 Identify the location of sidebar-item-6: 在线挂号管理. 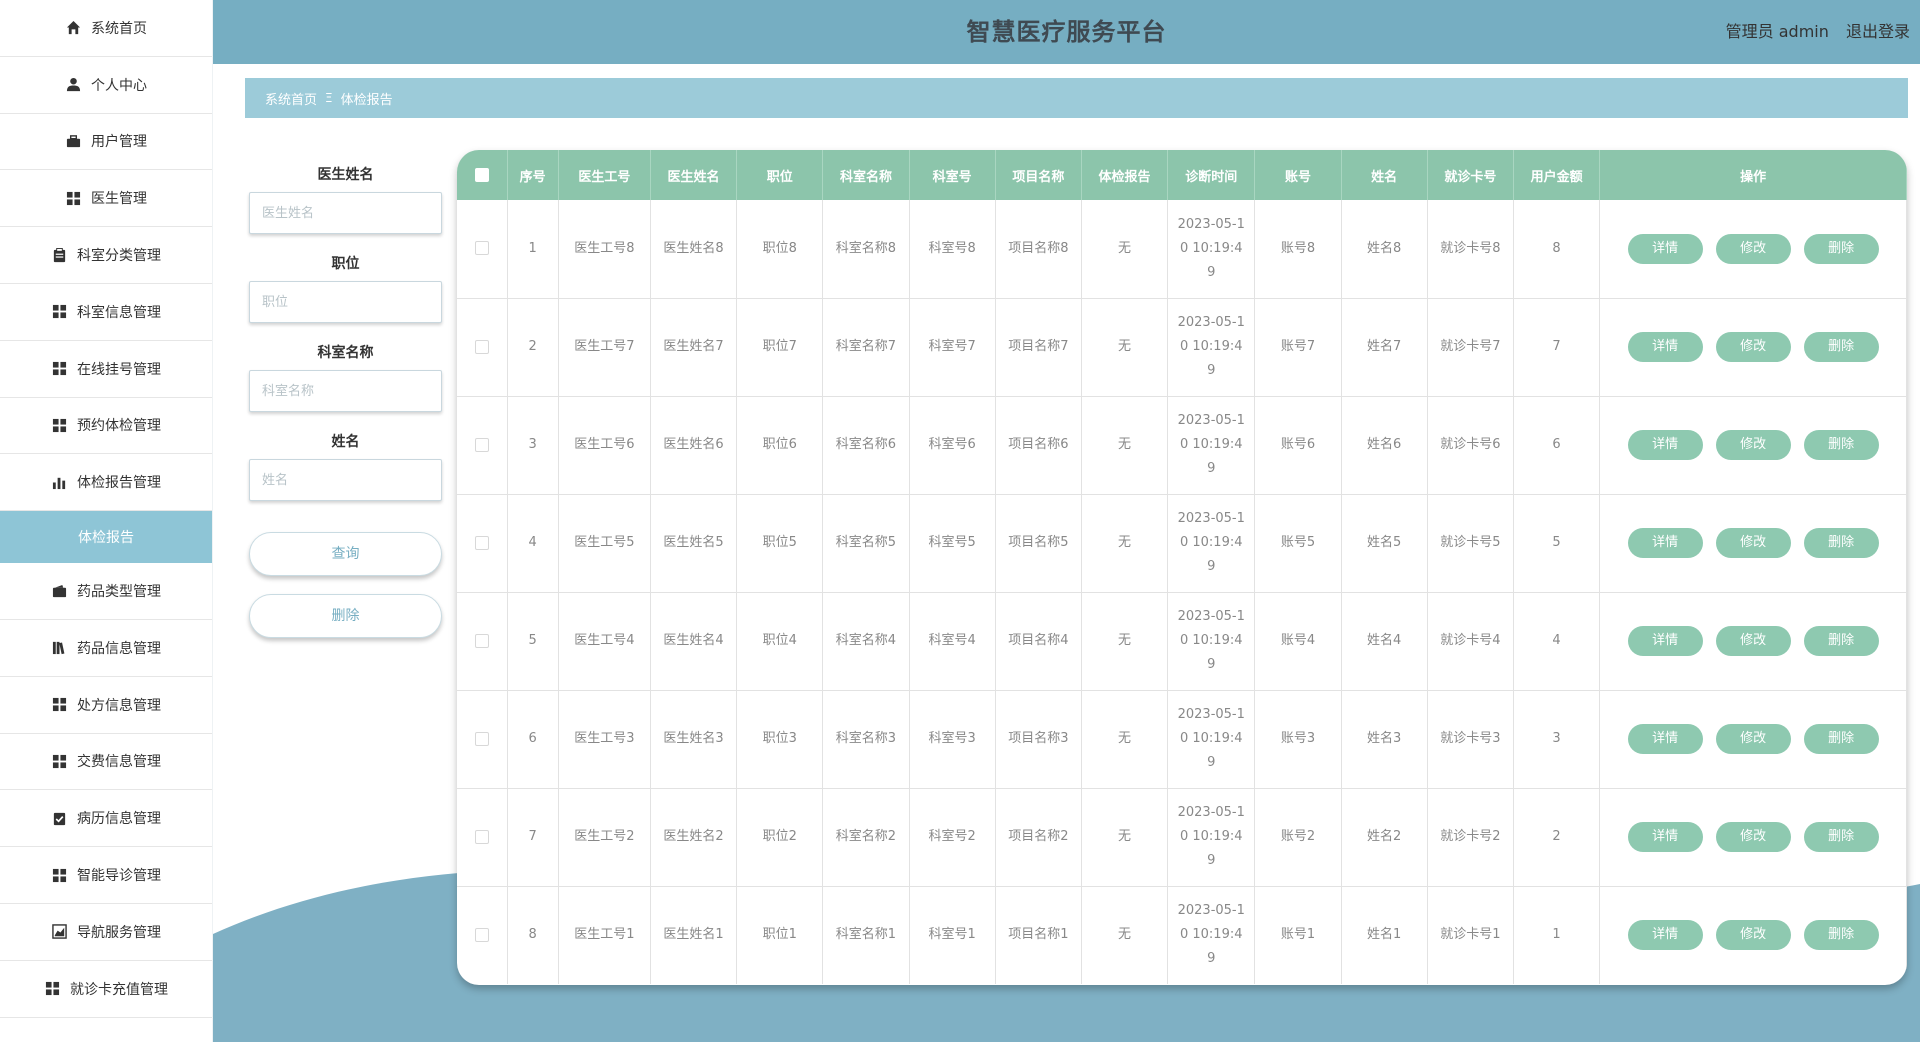
(106, 369).